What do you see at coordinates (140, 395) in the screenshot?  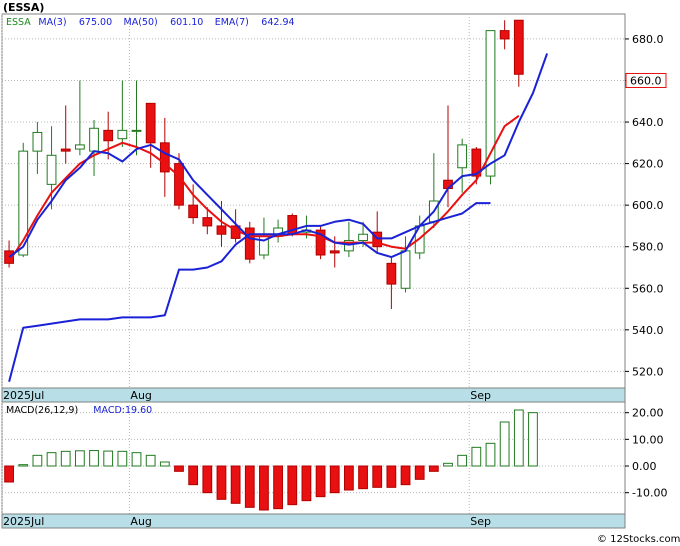 I see `price-date-label: Aug` at bounding box center [140, 395].